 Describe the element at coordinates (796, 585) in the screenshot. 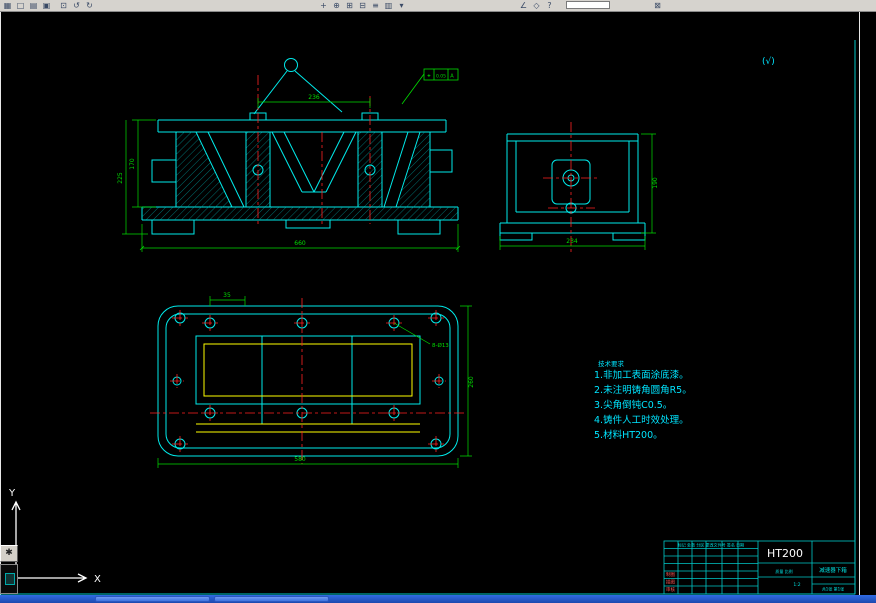

I see `title-block-scale-value: 1:2` at that location.